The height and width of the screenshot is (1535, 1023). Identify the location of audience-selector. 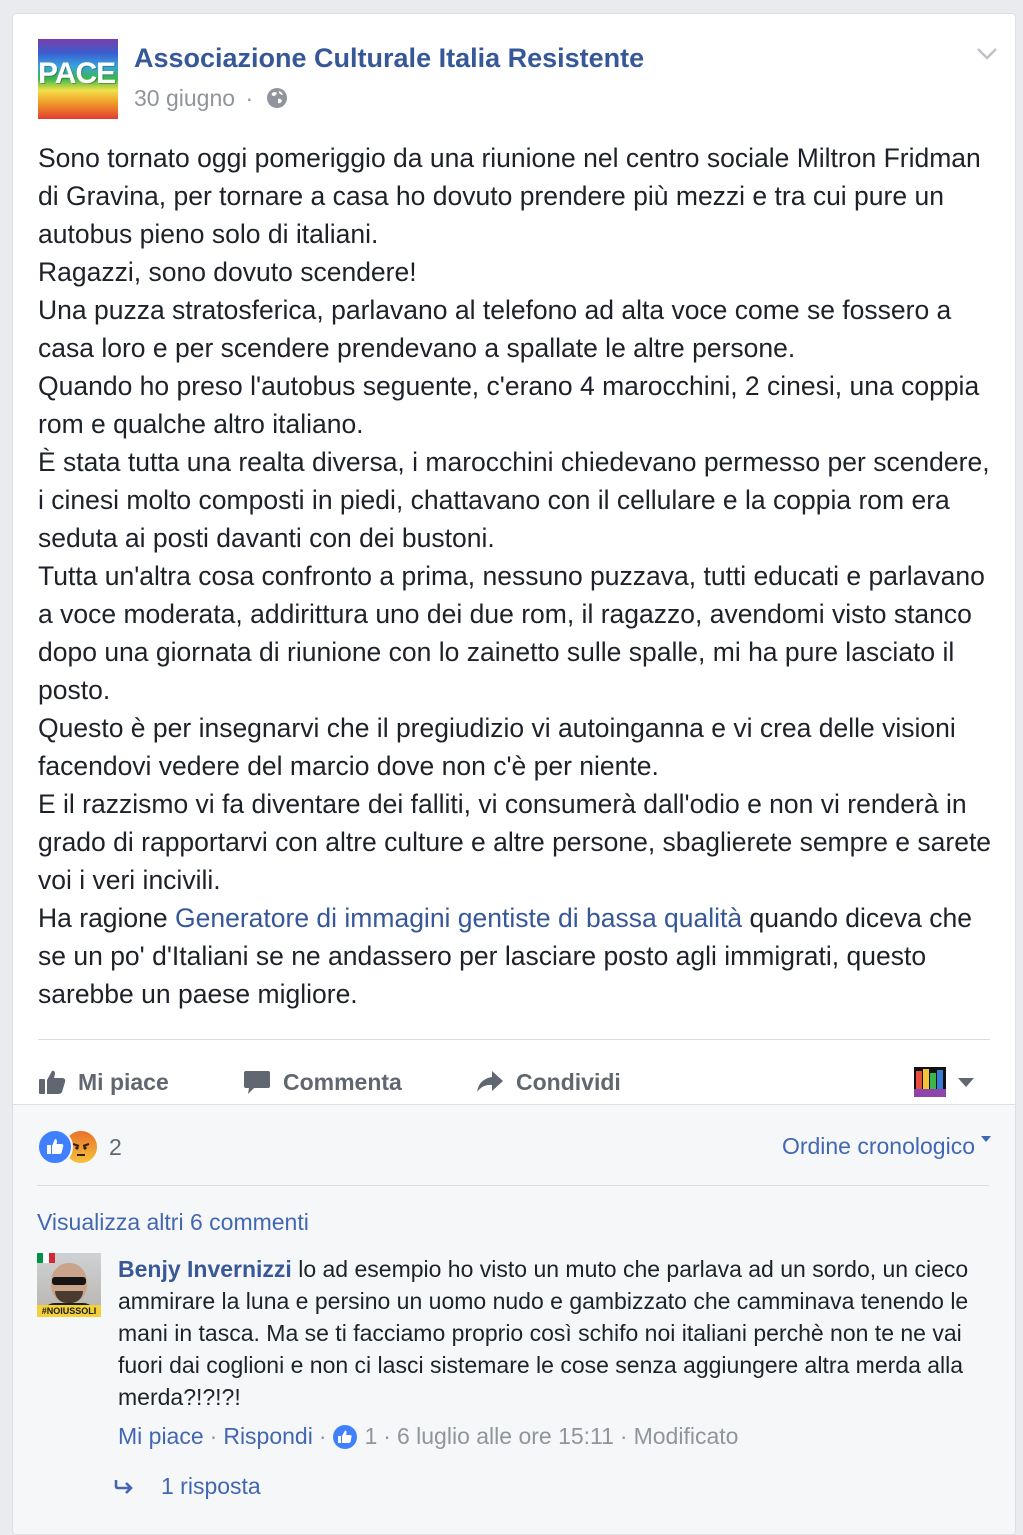
(952, 1082).